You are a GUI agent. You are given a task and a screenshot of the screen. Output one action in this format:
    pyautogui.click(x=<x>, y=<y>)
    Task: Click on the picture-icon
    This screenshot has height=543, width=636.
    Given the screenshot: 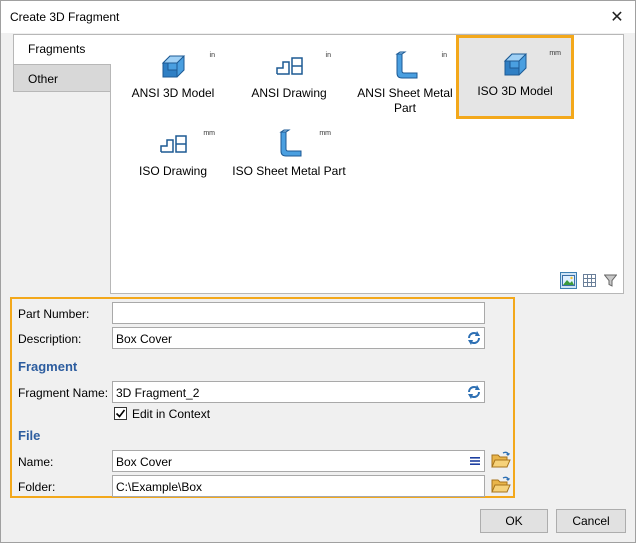 What is the action you would take?
    pyautogui.click(x=568, y=280)
    